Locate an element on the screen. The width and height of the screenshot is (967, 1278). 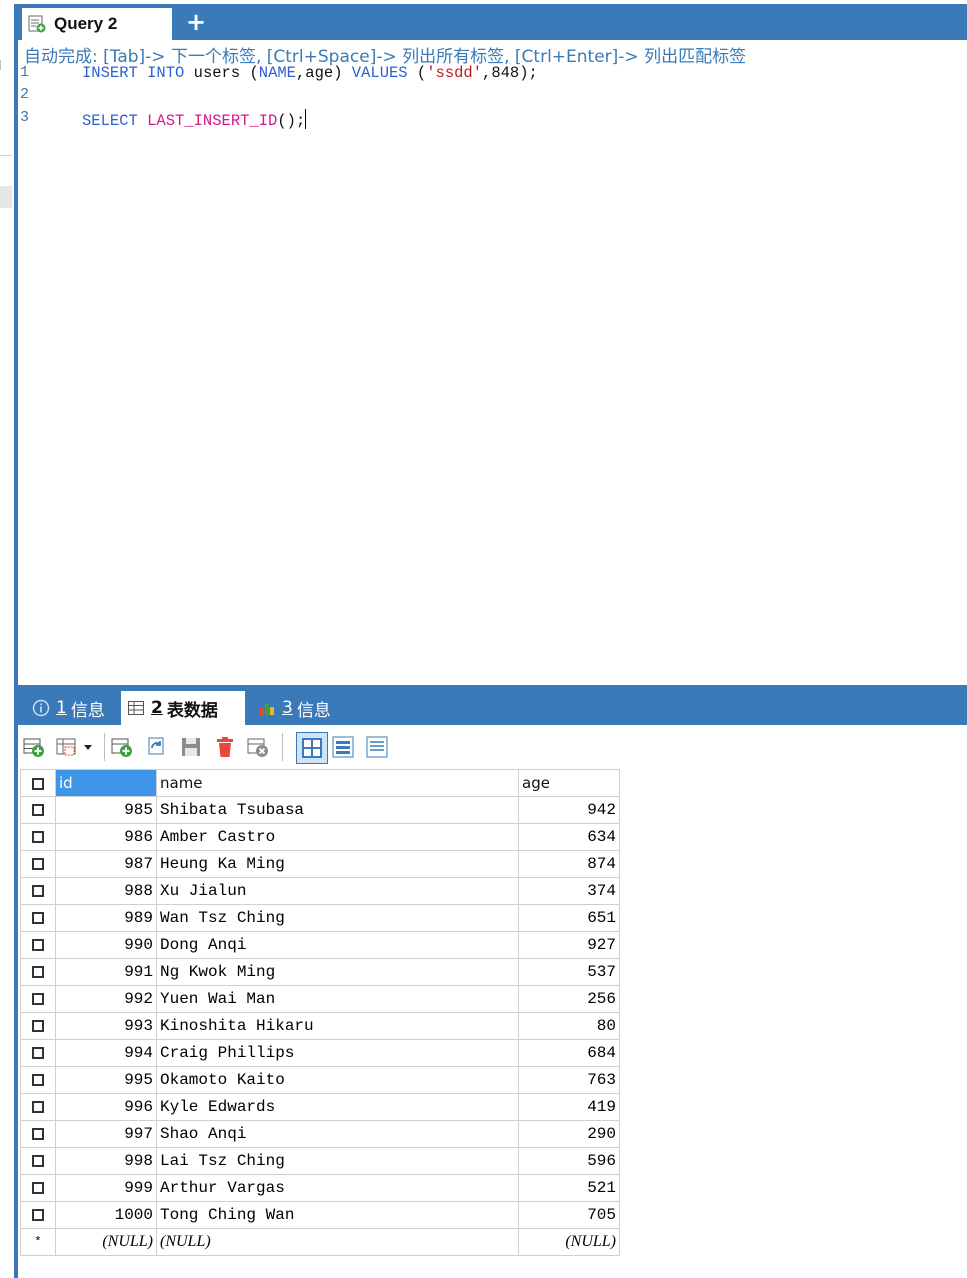
cell-name: Kyle Edwards is located at coordinates (337, 1107).